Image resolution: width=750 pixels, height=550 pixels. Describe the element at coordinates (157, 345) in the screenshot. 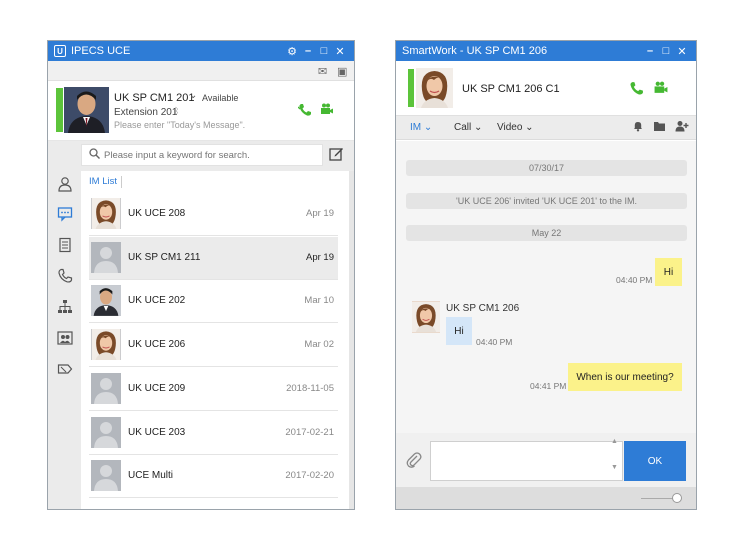

I see `conversation-name: UK UCE 206` at that location.